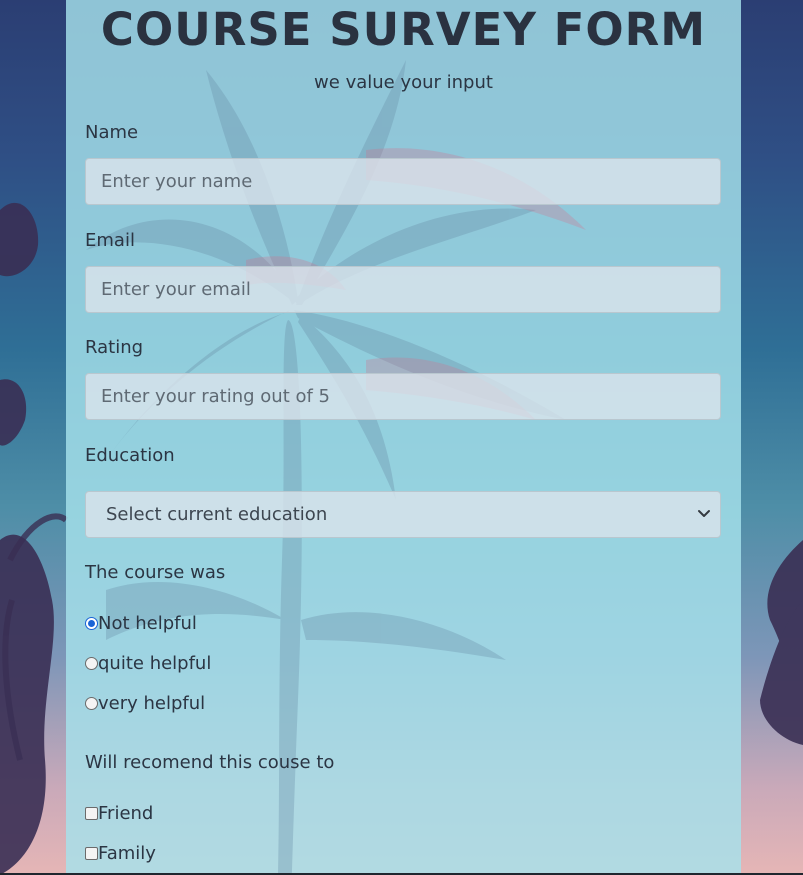 This screenshot has height=875, width=803. I want to click on radio-option-quite-helpful: quite helpful, so click(148, 664).